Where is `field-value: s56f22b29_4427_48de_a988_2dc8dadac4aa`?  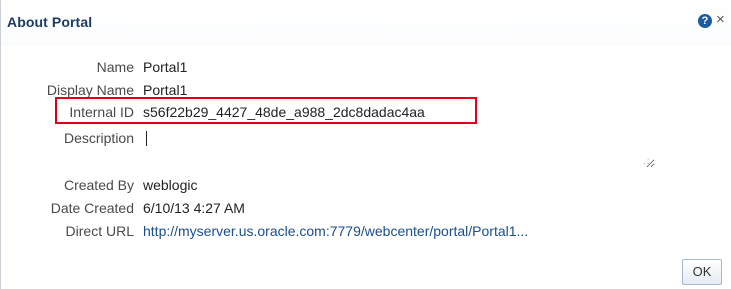 field-value: s56f22b29_4427_48de_a988_2dc8dadac4aa is located at coordinates (284, 112).